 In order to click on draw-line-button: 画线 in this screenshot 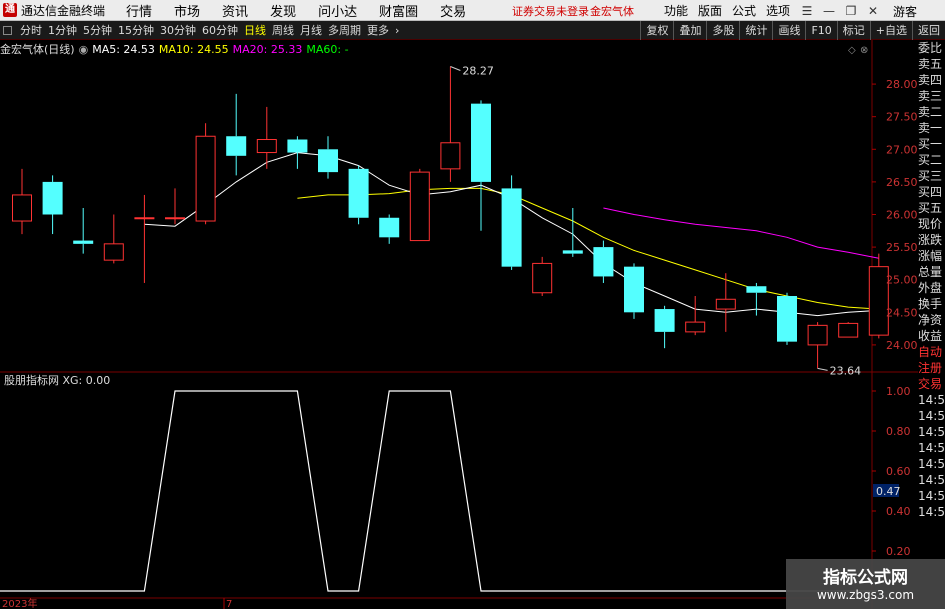, I will do `click(788, 30)`.